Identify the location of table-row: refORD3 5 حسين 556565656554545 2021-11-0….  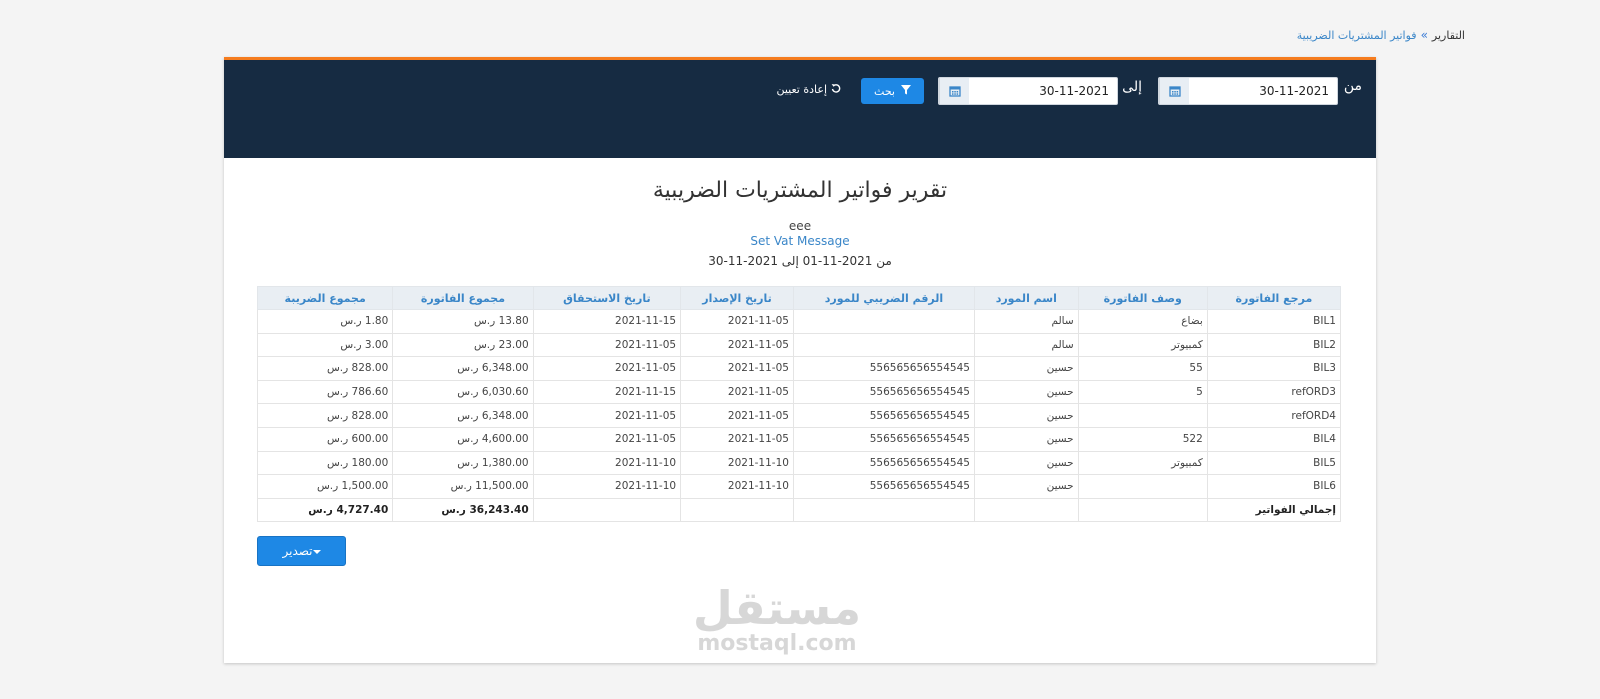
(799, 392).